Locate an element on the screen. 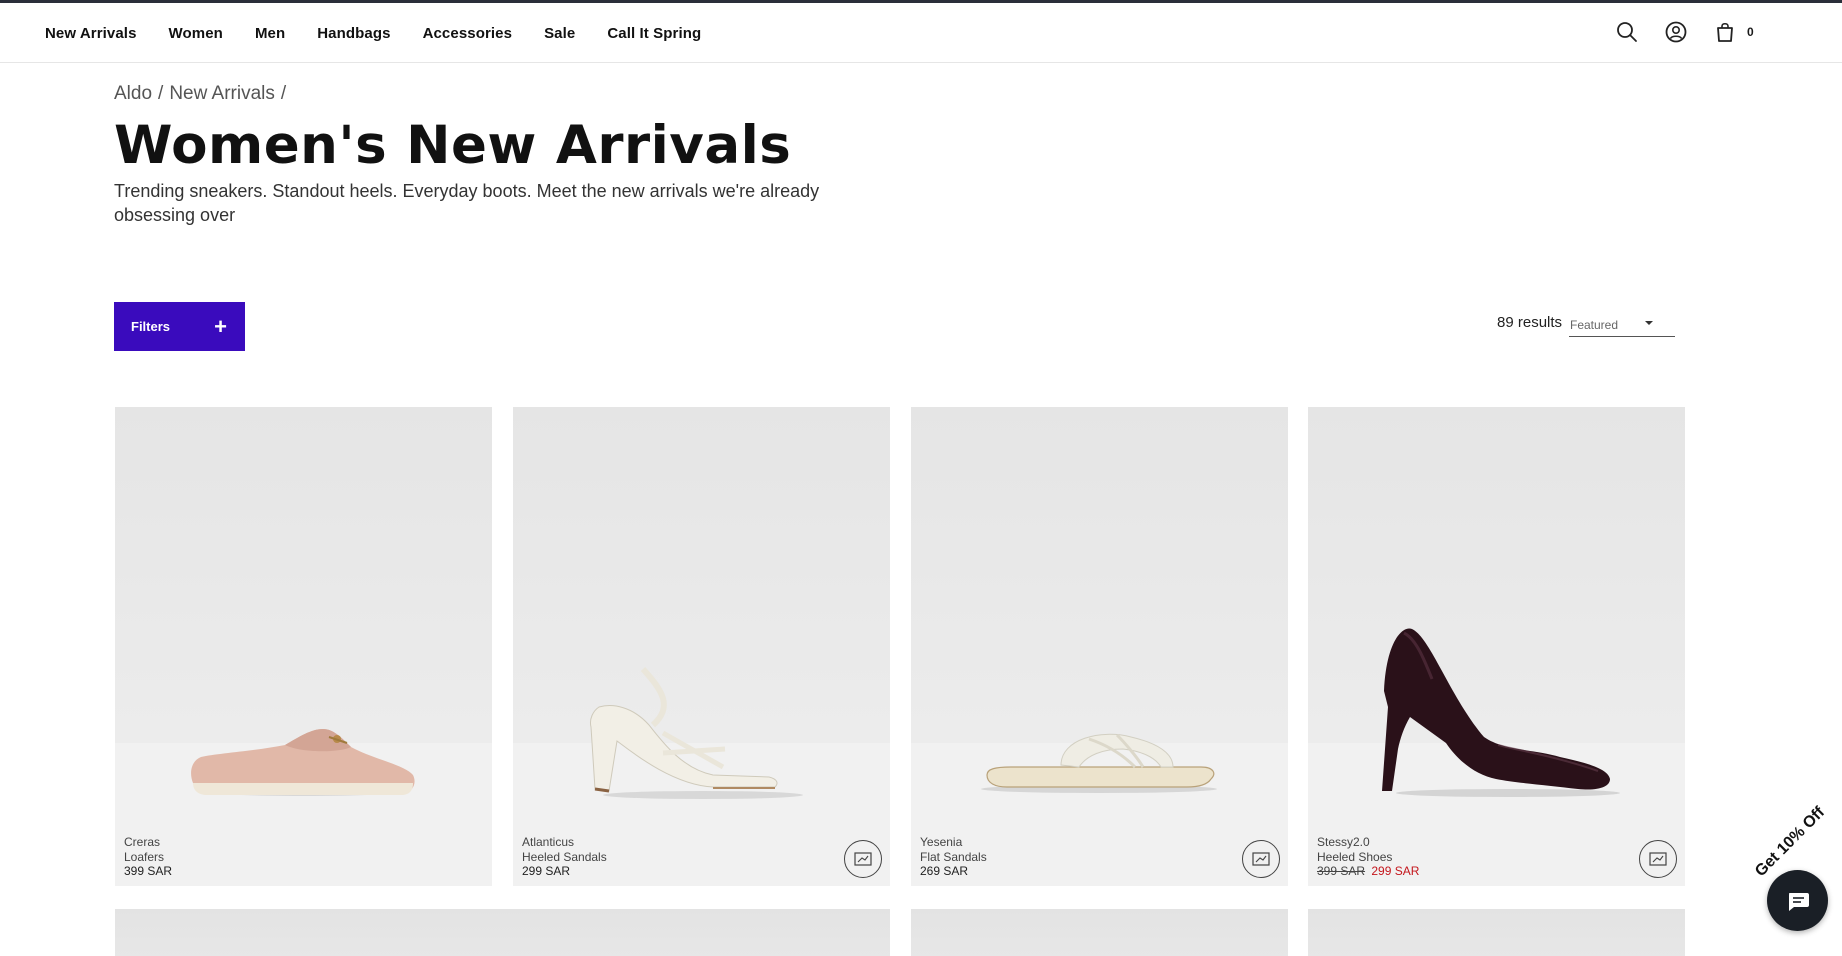 The height and width of the screenshot is (956, 1842). product-info: Atlanticus Heeled Sandals 299 SAR is located at coordinates (564, 857).